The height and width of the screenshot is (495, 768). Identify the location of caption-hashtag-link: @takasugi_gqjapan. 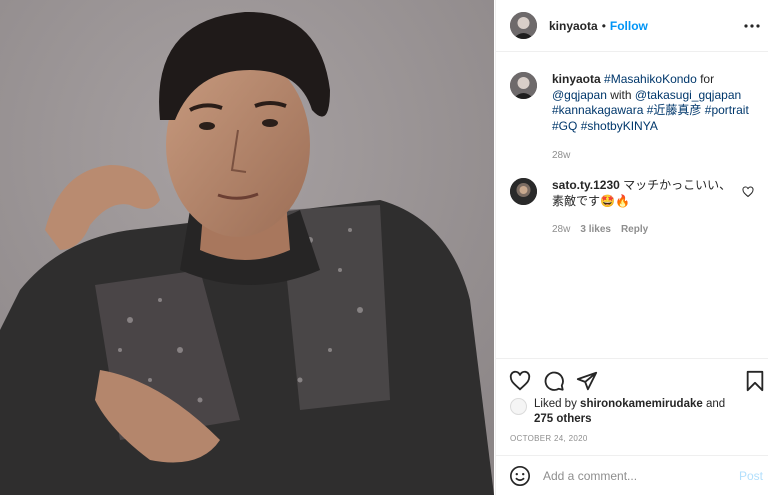
(688, 95).